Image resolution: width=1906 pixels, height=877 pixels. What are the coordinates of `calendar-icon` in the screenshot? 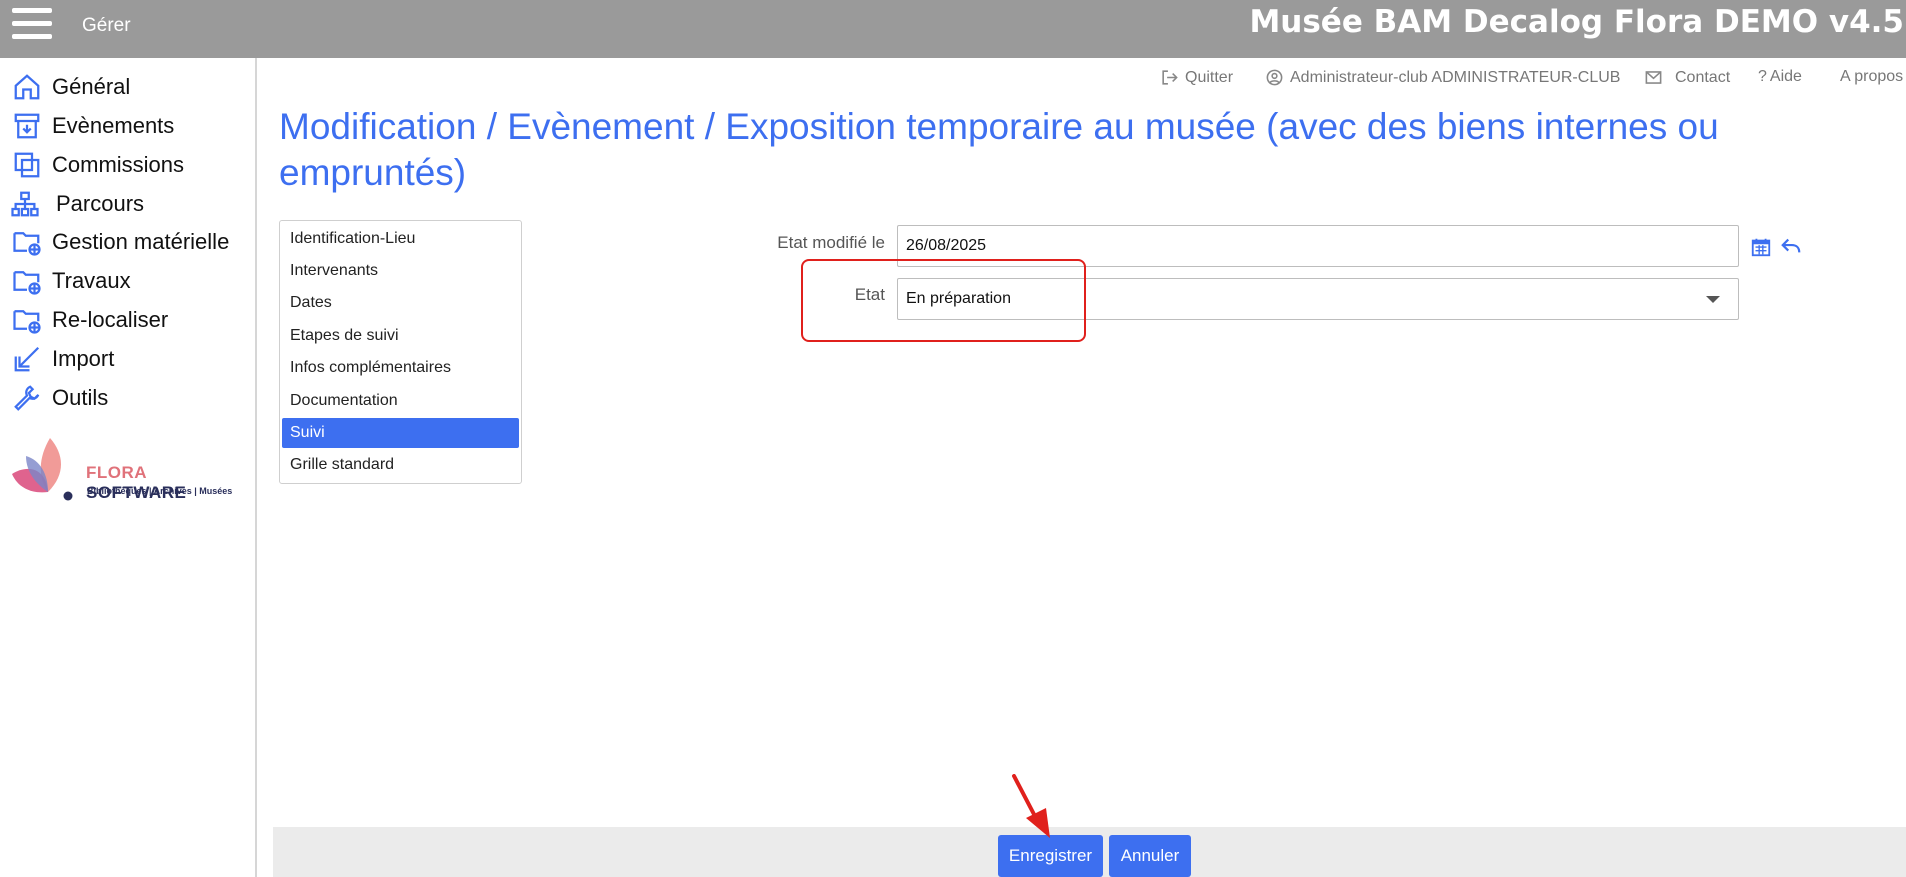 It's located at (1761, 247).